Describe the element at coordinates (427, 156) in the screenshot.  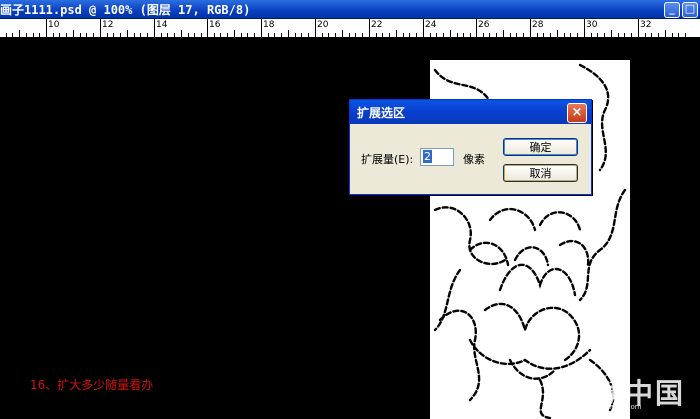
I see `amount-value: 2` at that location.